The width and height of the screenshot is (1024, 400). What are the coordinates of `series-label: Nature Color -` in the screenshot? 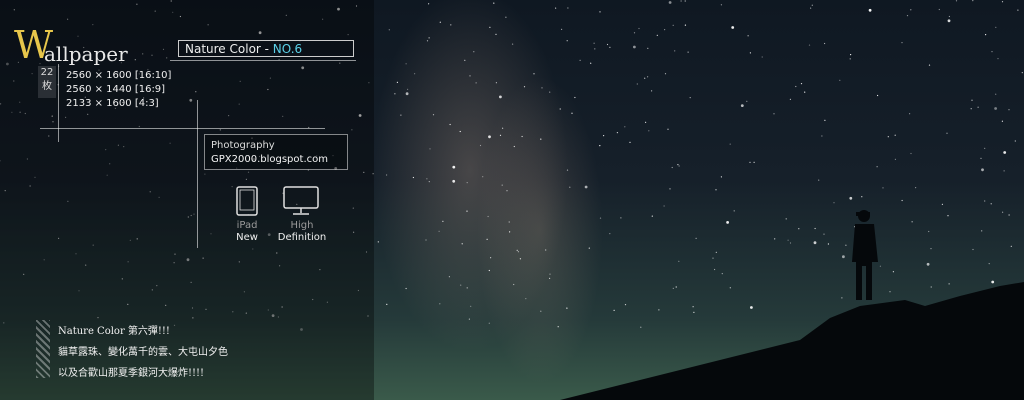 It's located at (229, 49).